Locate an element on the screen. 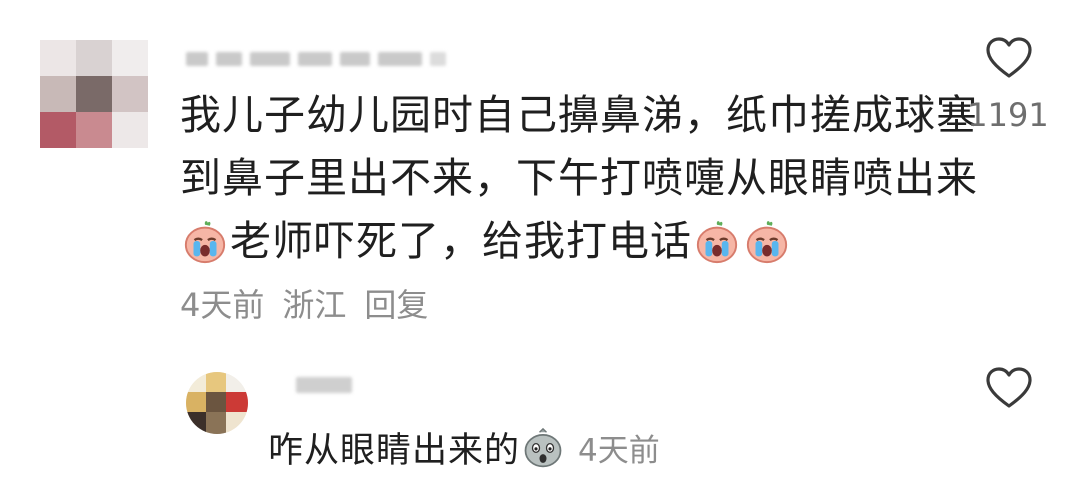  comment-meta: 4天前 浙江 回复 is located at coordinates (304, 303).